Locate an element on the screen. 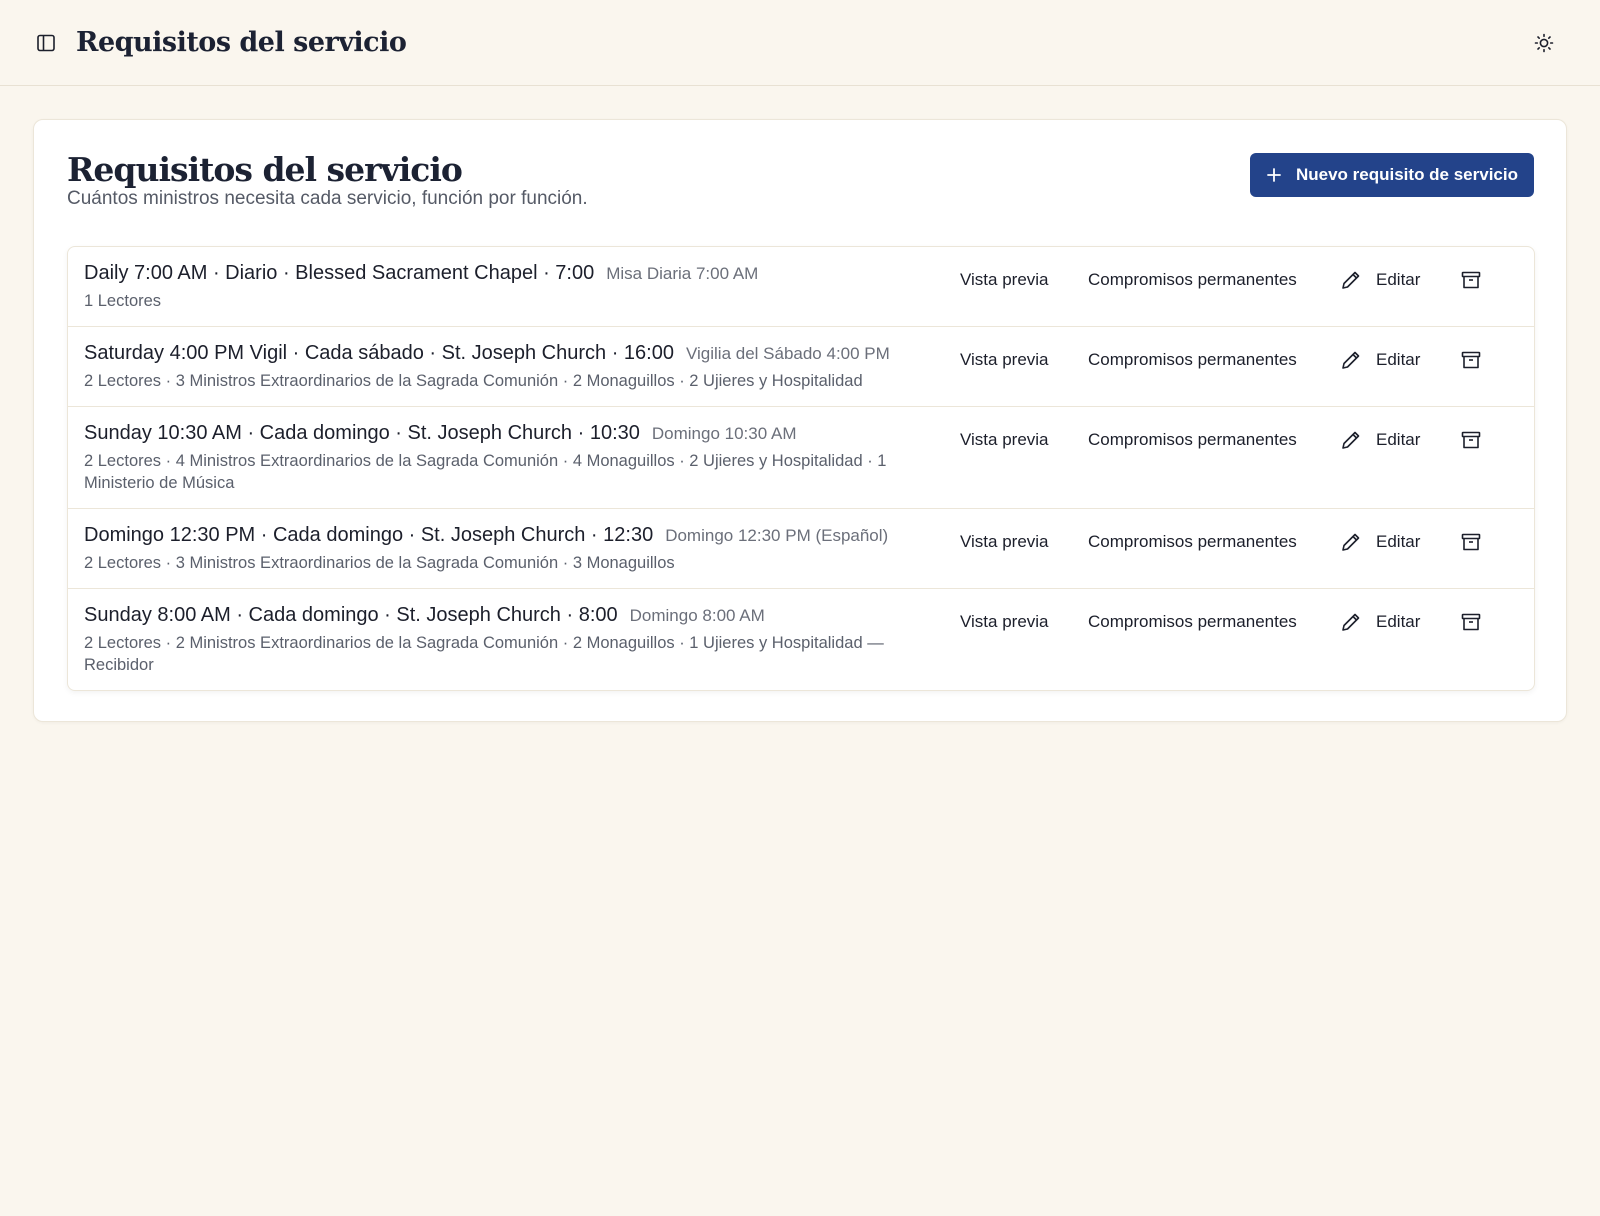 This screenshot has width=1600, height=1216. row-label: Vigilia del Sábado 4:00 PM is located at coordinates (787, 353).